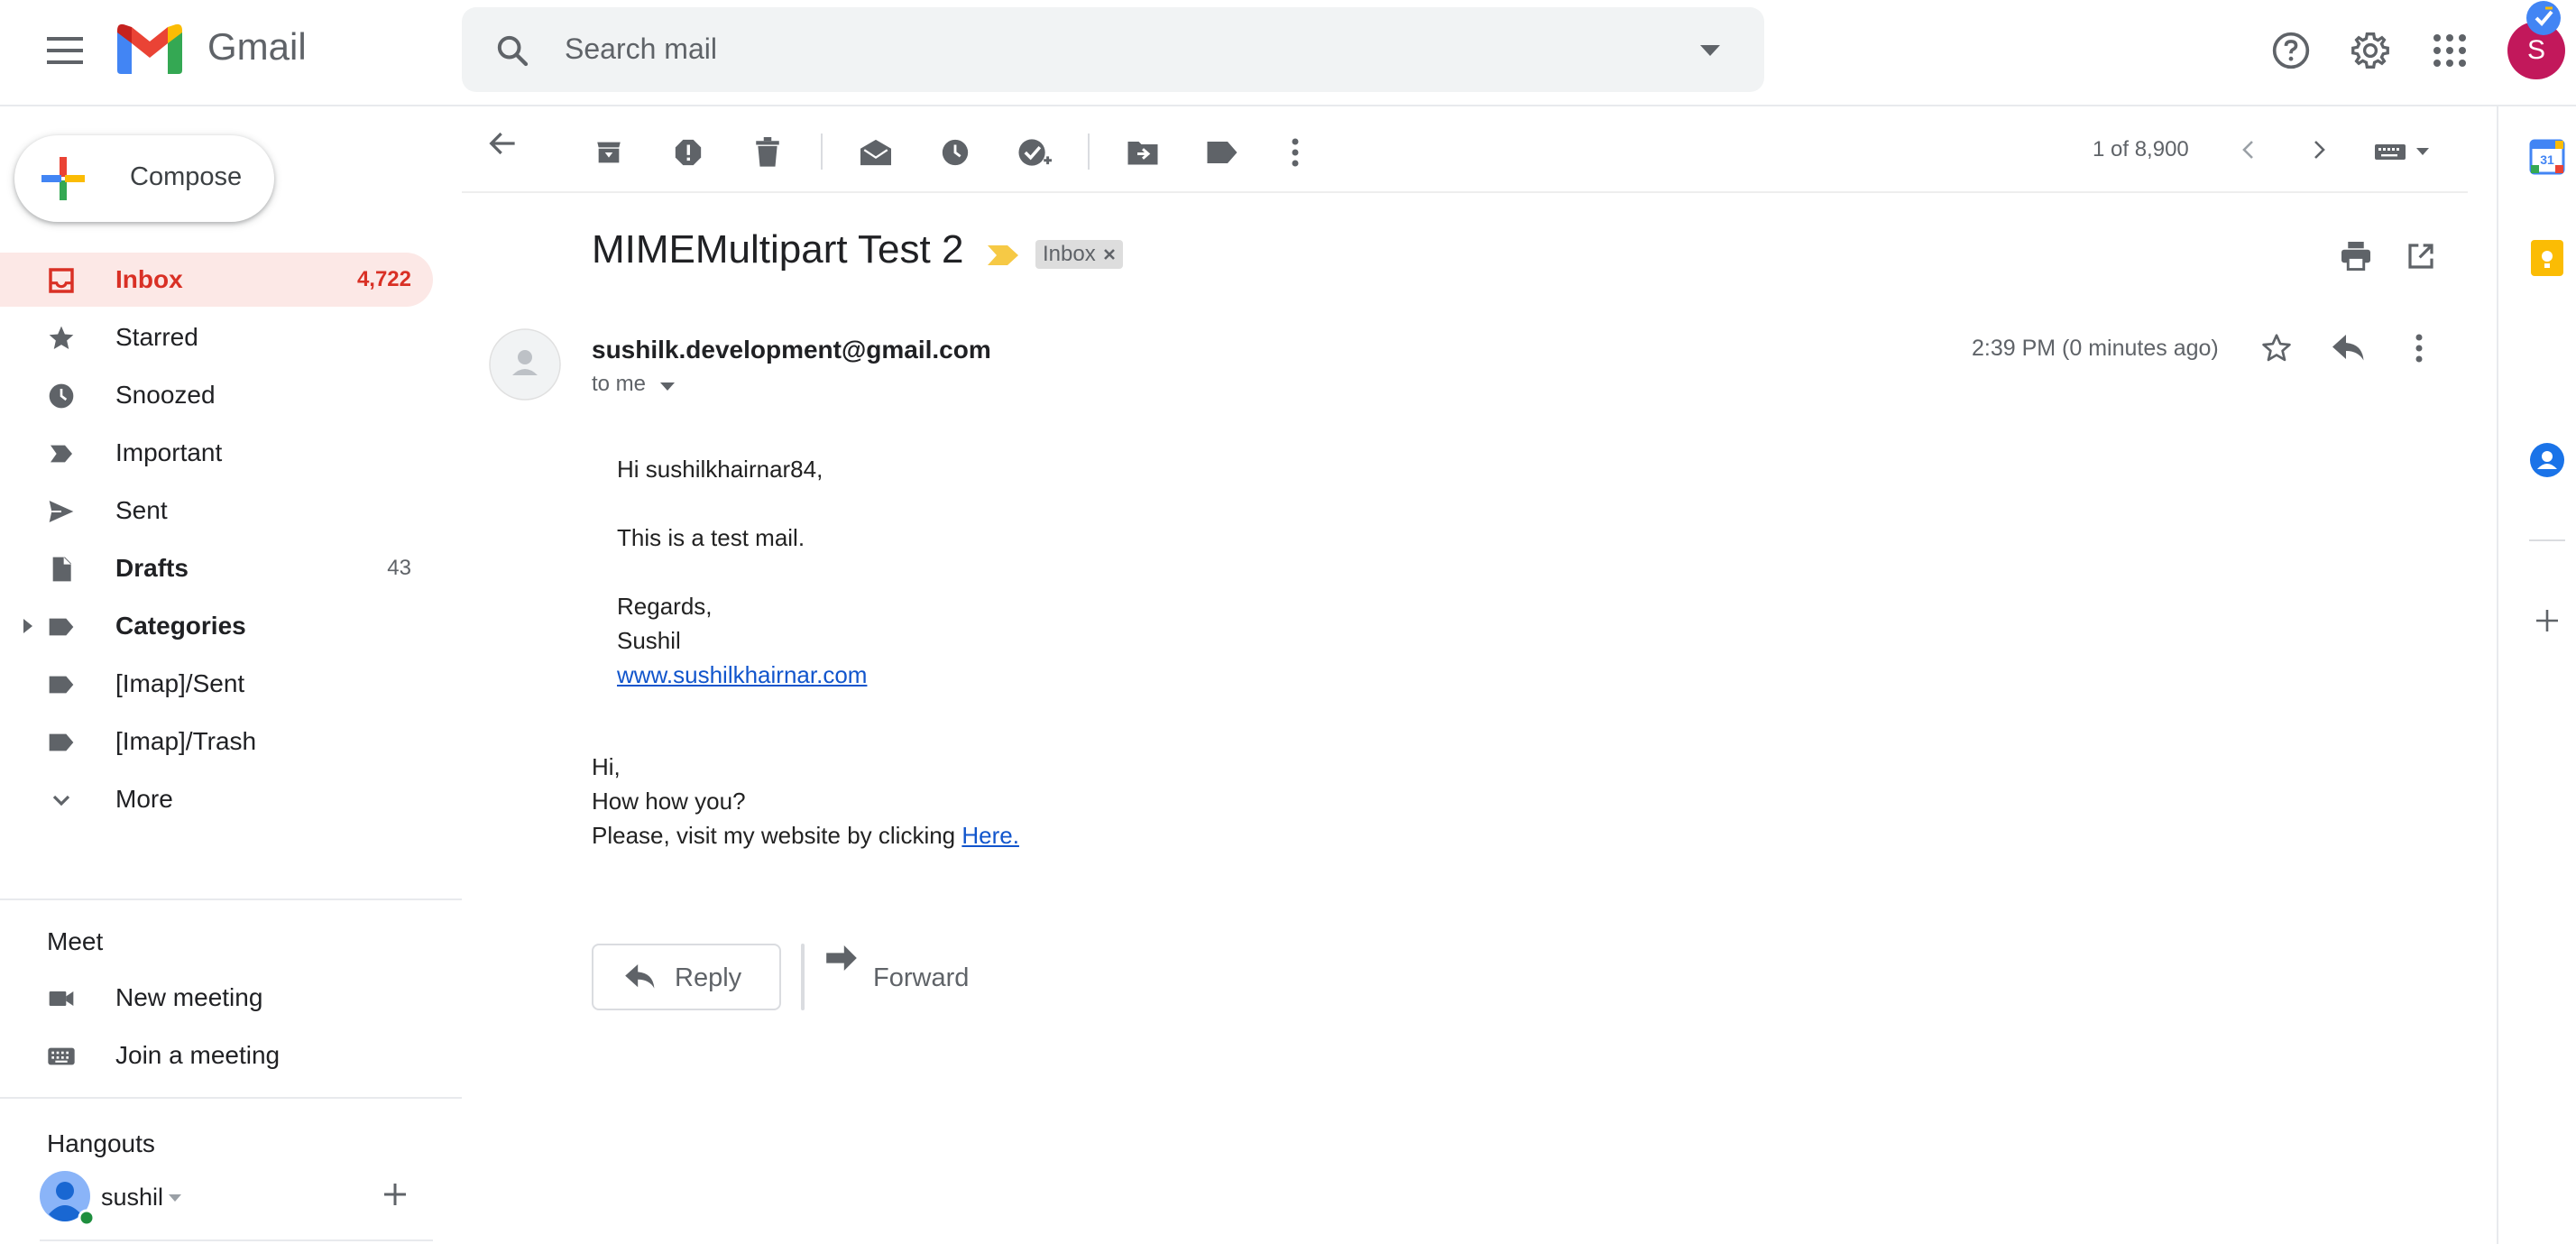  Describe the element at coordinates (217, 337) in the screenshot. I see `sidebar-item-starred: Starred` at that location.